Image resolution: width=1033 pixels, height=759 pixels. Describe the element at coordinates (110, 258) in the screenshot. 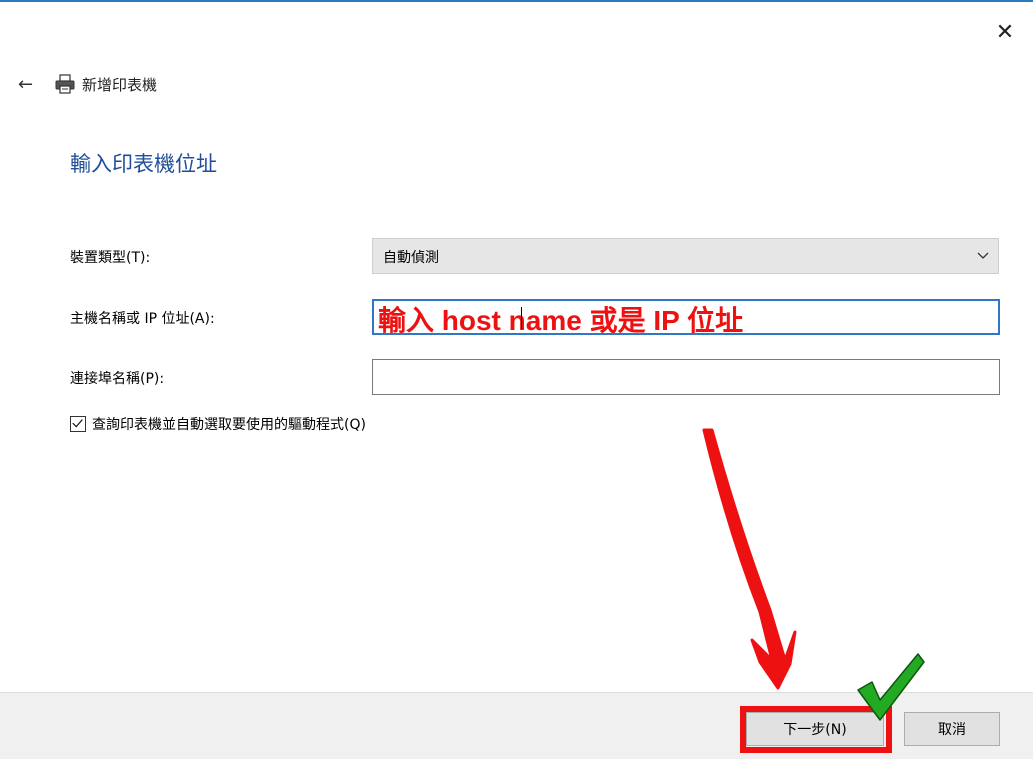

I see `device-type-label: 裝置類型(T):` at that location.